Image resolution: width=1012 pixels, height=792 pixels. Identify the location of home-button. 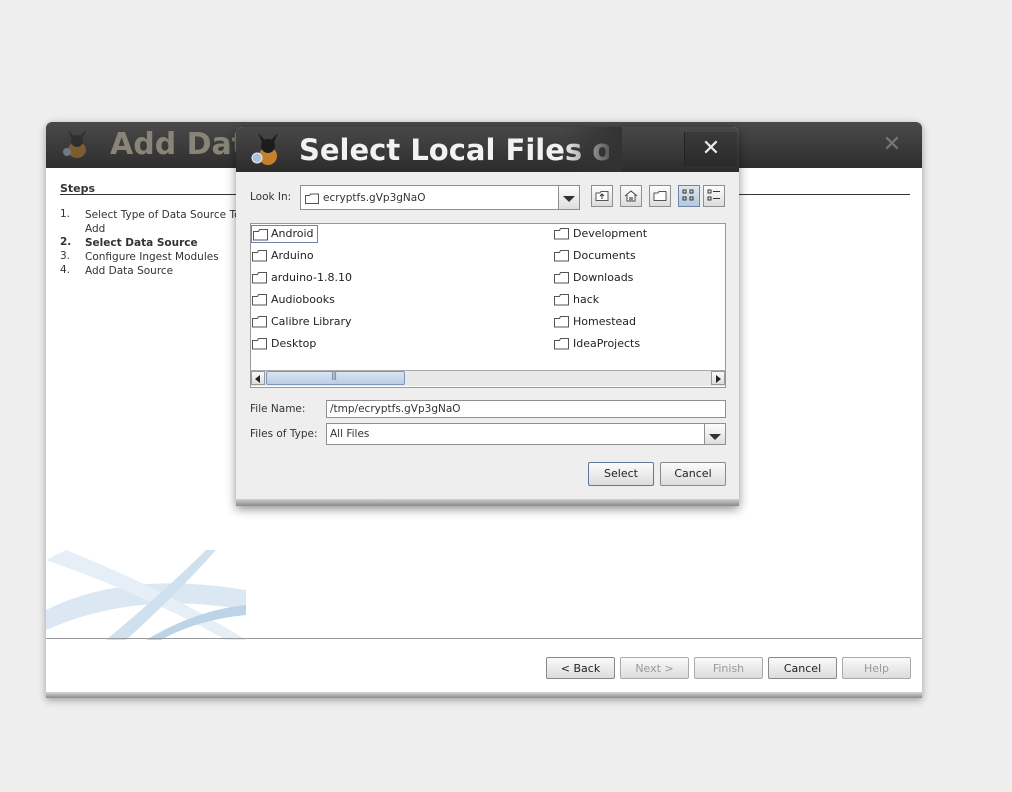
(631, 196).